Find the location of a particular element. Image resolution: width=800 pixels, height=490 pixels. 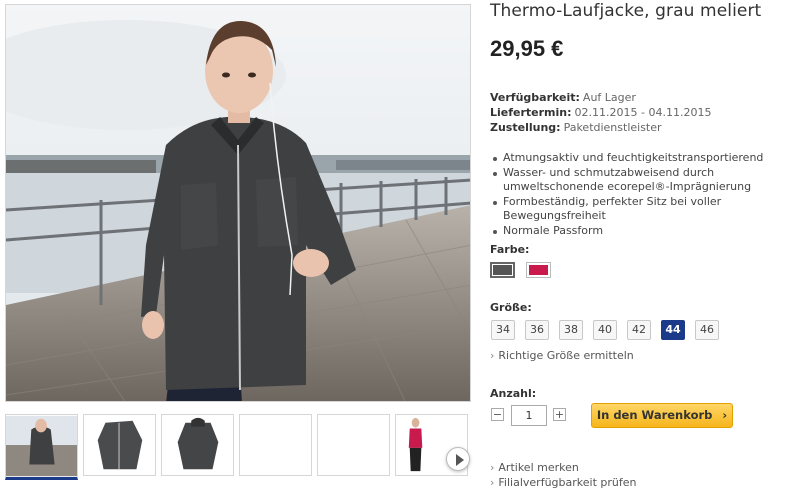

availability-label: Verfügbarkeit: is located at coordinates (535, 97).